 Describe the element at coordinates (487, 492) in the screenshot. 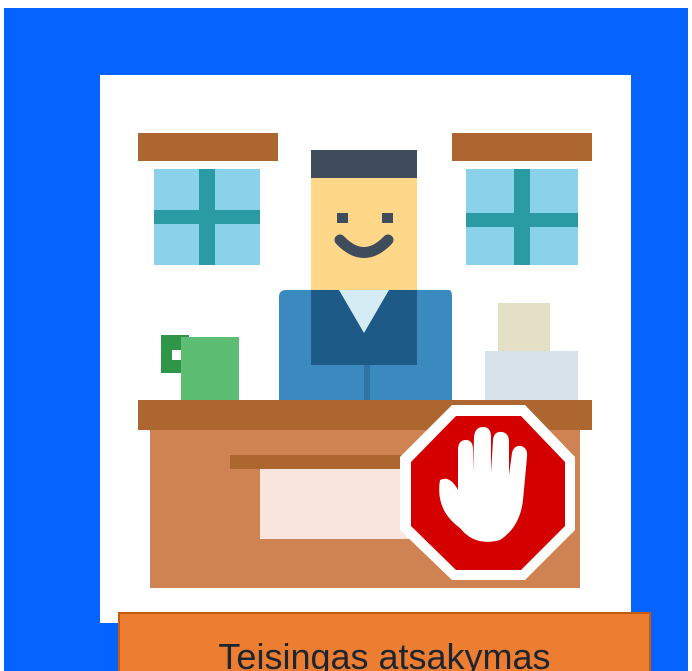

I see `stop-hand-sign-icon` at that location.